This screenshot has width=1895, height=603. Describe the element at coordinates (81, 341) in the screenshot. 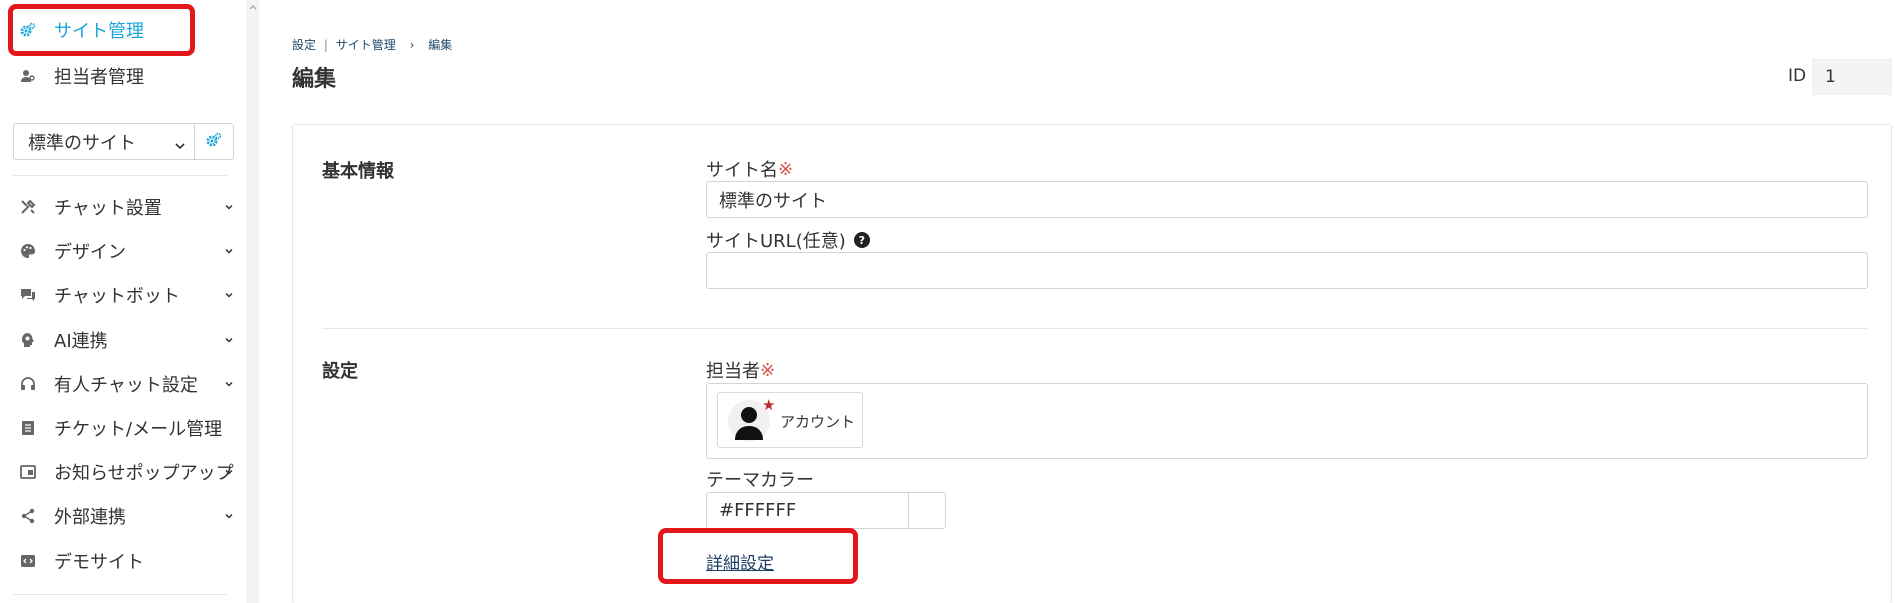

I see `sidebar-item-label: AI連携` at that location.